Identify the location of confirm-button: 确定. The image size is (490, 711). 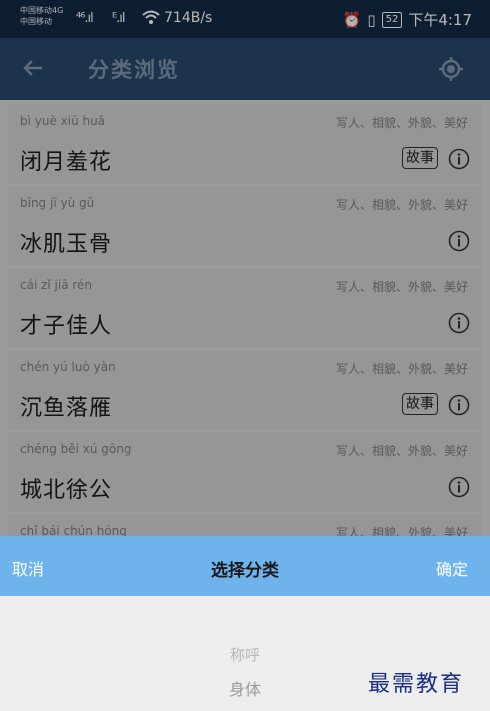
(452, 568).